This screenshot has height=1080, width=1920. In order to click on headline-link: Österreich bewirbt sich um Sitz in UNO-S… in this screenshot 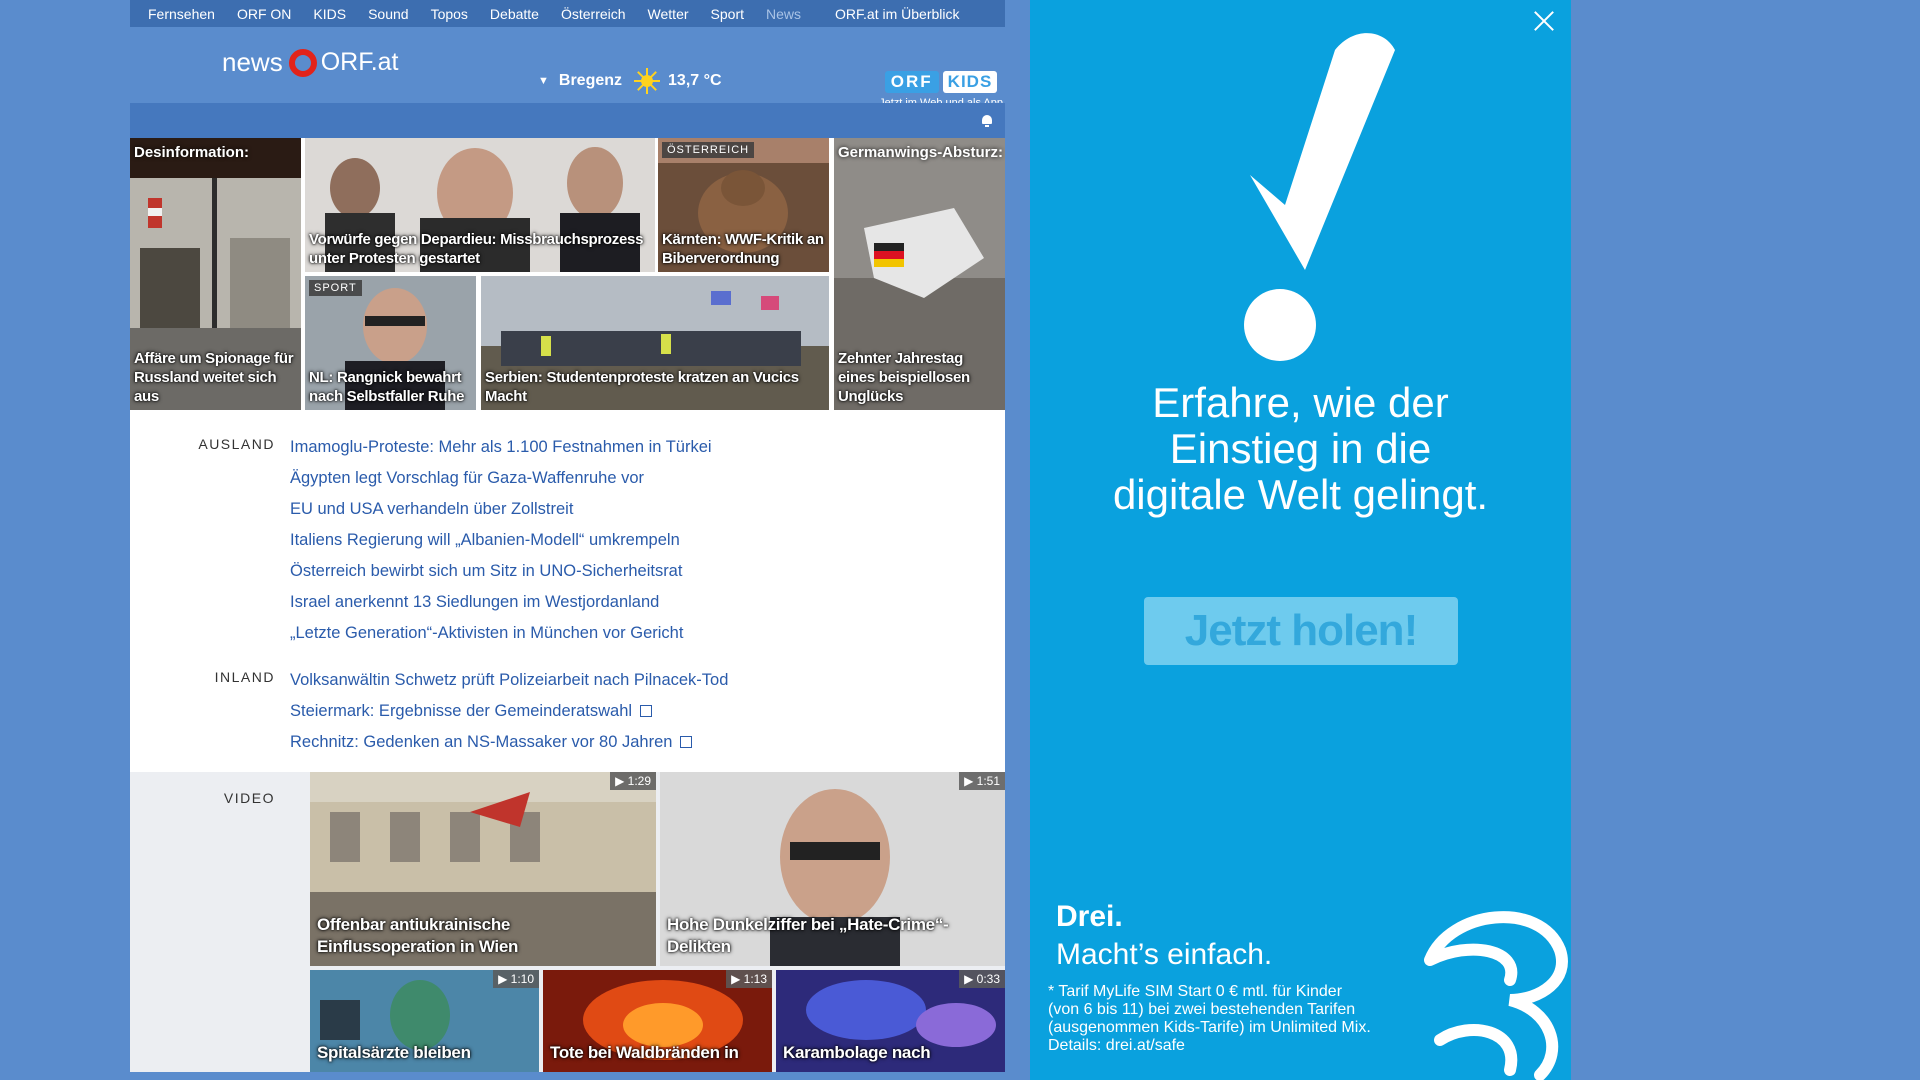, I will do `click(501, 571)`.